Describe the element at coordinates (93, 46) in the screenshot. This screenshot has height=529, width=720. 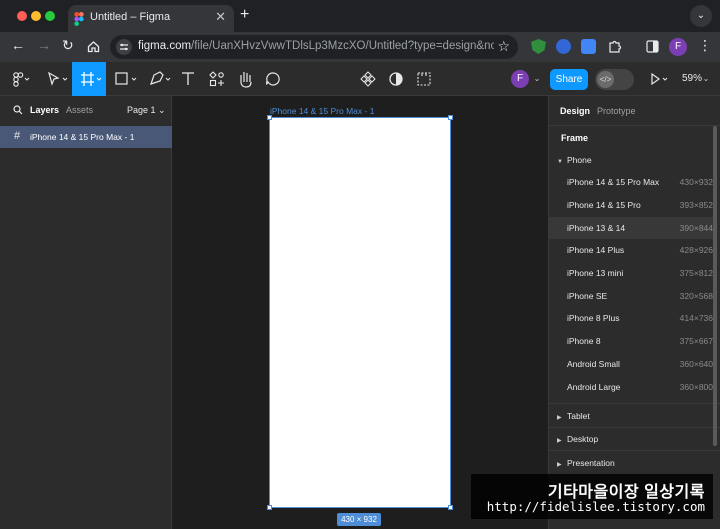
I see `home-icon` at that location.